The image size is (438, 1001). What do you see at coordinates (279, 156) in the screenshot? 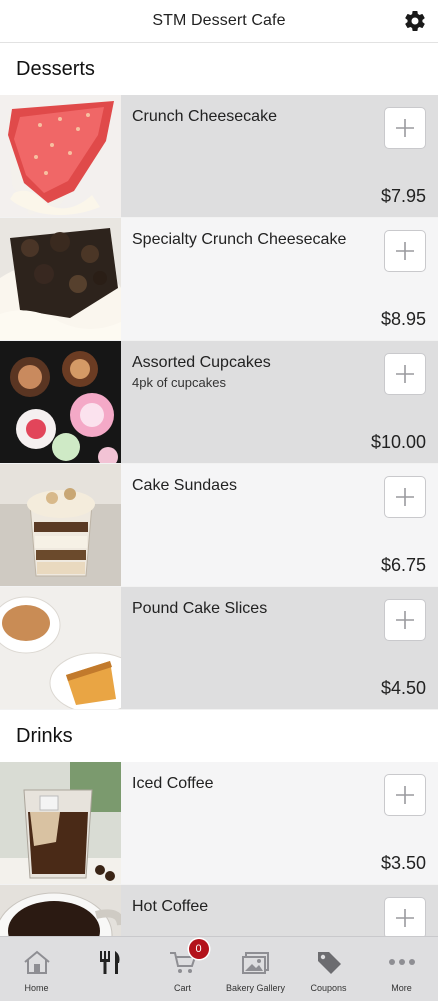
I see `item-info: Crunch Cheesecake $7.95` at bounding box center [279, 156].